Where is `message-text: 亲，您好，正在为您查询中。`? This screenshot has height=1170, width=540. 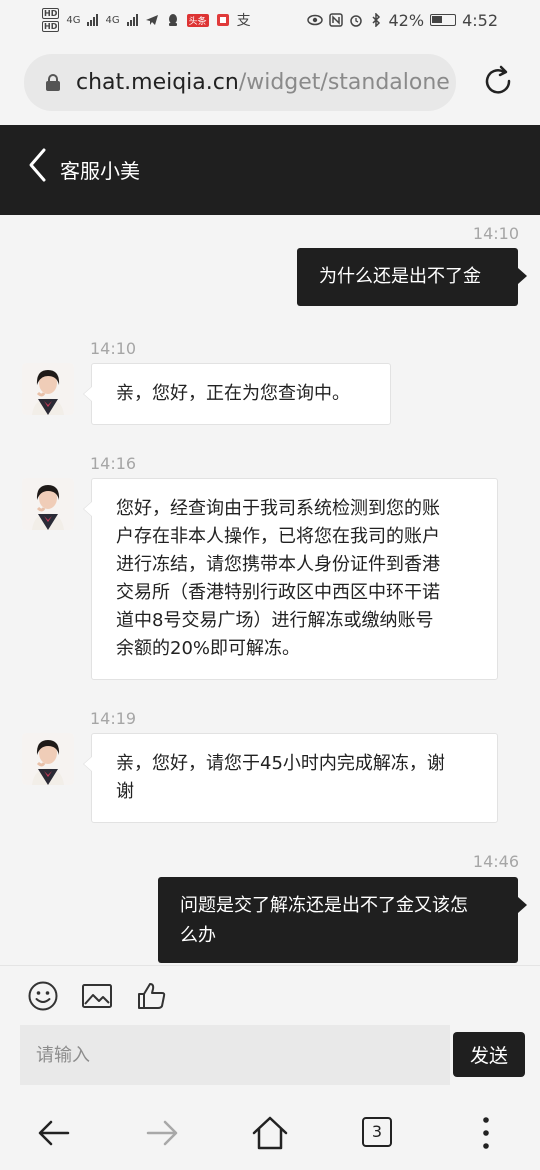 message-text: 亲，您好，正在为您查询中。 is located at coordinates (233, 393).